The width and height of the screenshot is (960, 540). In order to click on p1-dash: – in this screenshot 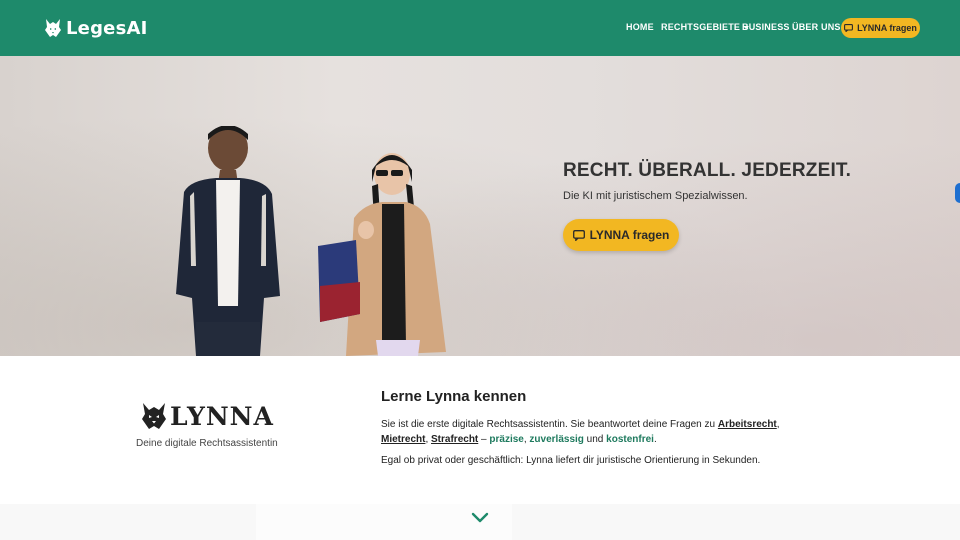, I will do `click(484, 439)`.